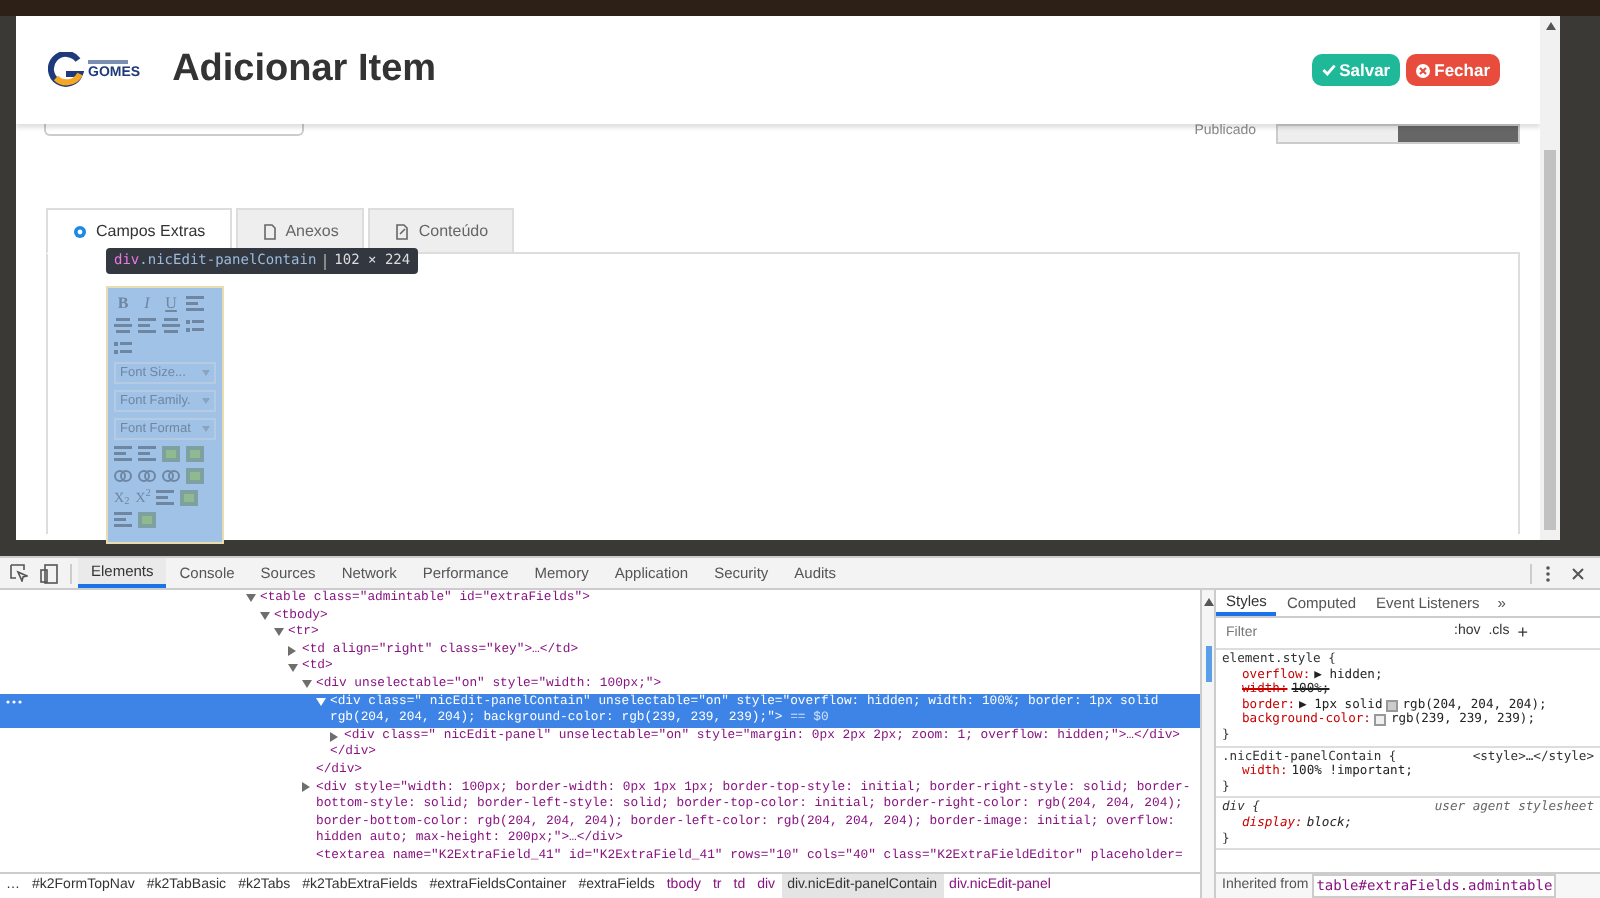  Describe the element at coordinates (139, 231) in the screenshot. I see `content-tab: Campos Extras` at that location.